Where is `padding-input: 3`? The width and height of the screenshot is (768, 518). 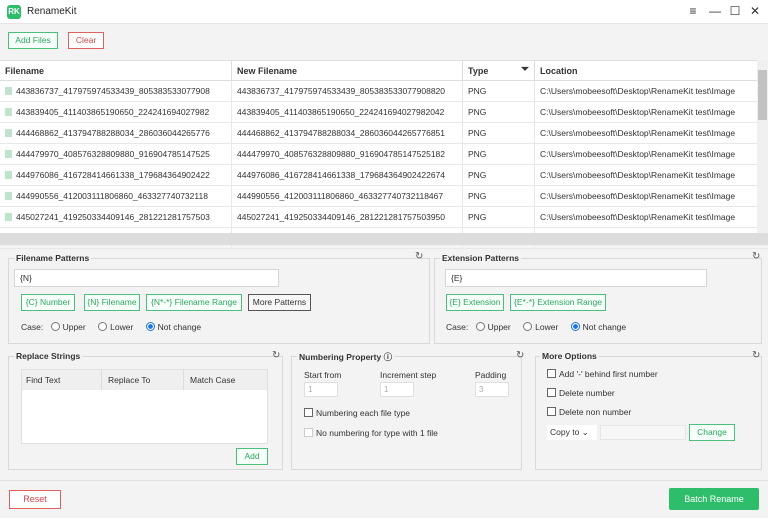
padding-input: 3 is located at coordinates (492, 389).